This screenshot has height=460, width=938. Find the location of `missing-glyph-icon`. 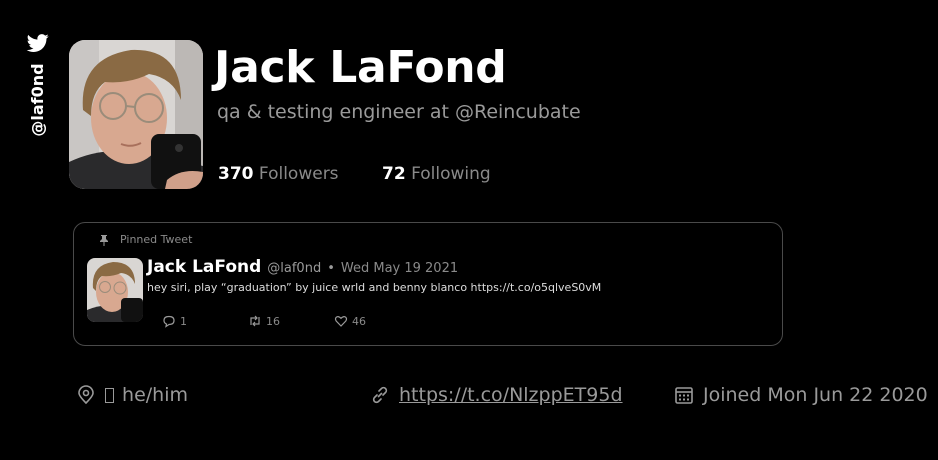

missing-glyph-icon is located at coordinates (109, 395).